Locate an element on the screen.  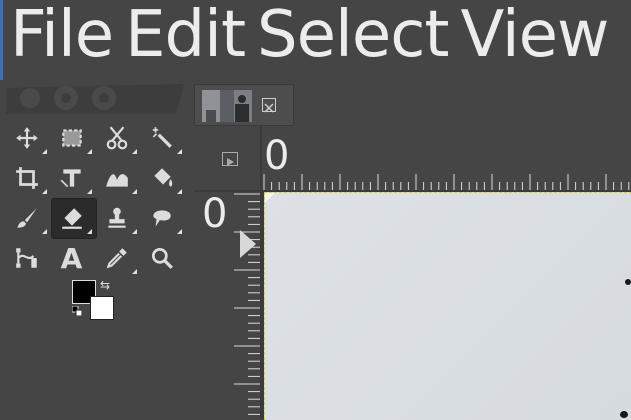
paintbrush-tool is located at coordinates (26, 218).